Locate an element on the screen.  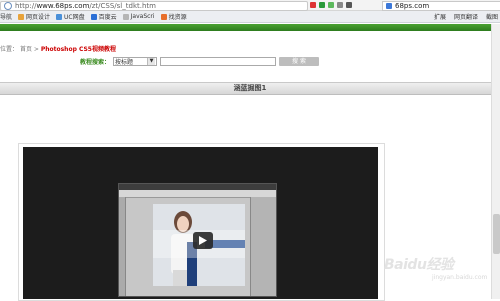
bookmark-item: 导航 is located at coordinates (6, 16).